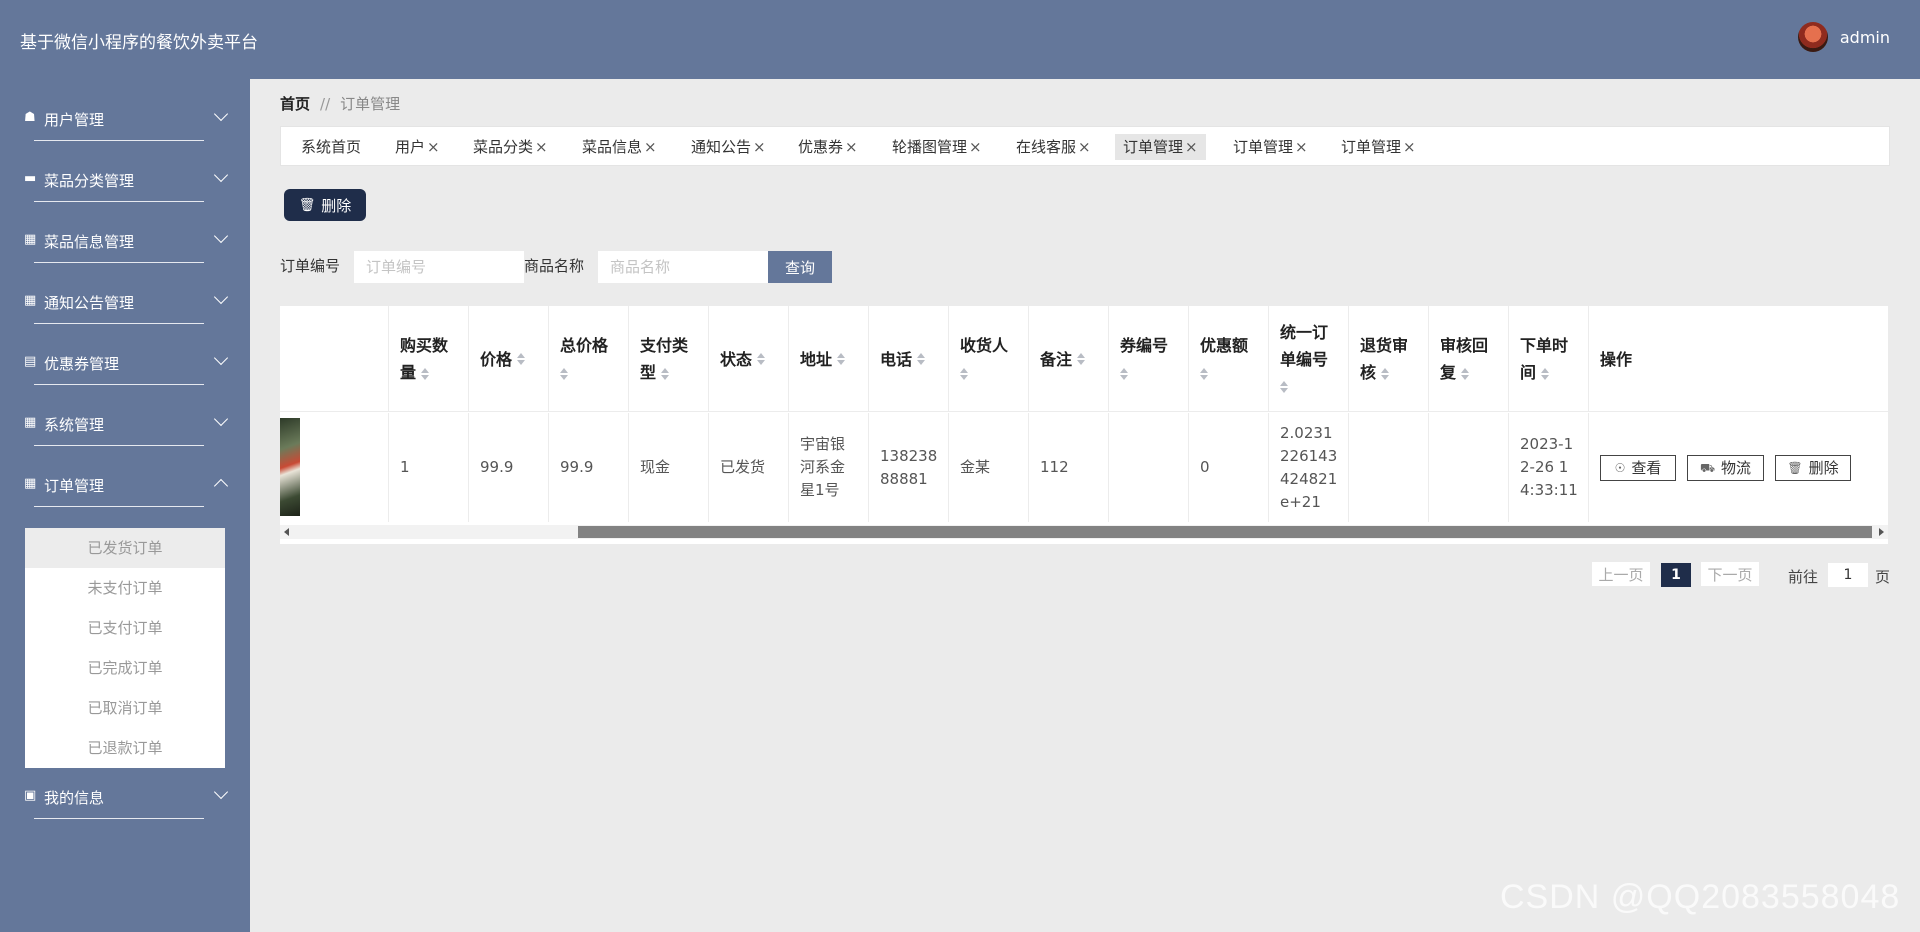 This screenshot has height=932, width=1920. I want to click on scroll-right-icon, so click(1881, 532).